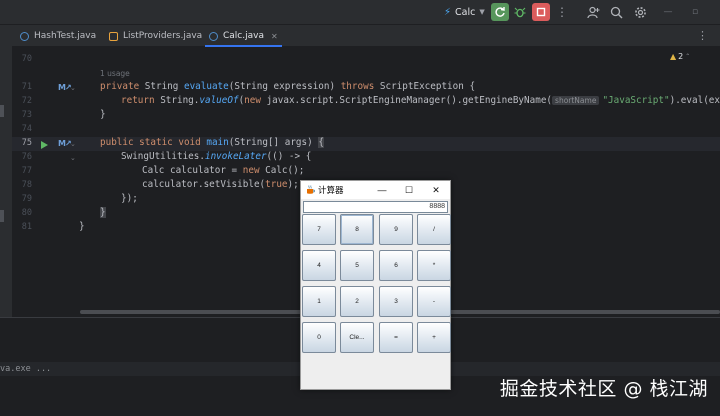  Describe the element at coordinates (375, 207) in the screenshot. I see `calculator-display: 8888` at that location.